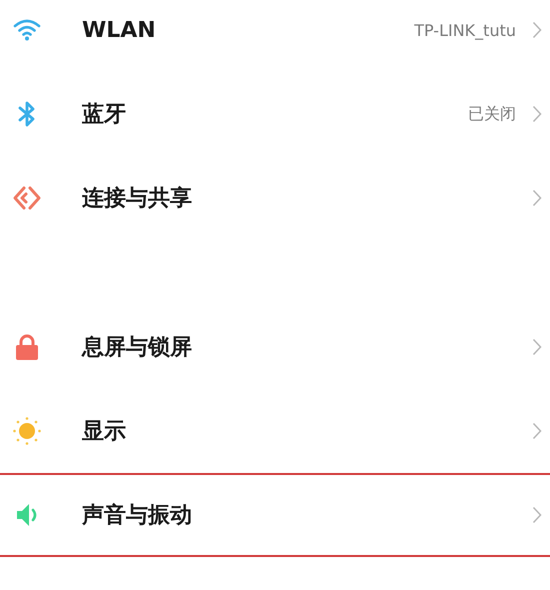 Image resolution: width=550 pixels, height=590 pixels. What do you see at coordinates (275, 431) in the screenshot?
I see `settings-item: 显示` at bounding box center [275, 431].